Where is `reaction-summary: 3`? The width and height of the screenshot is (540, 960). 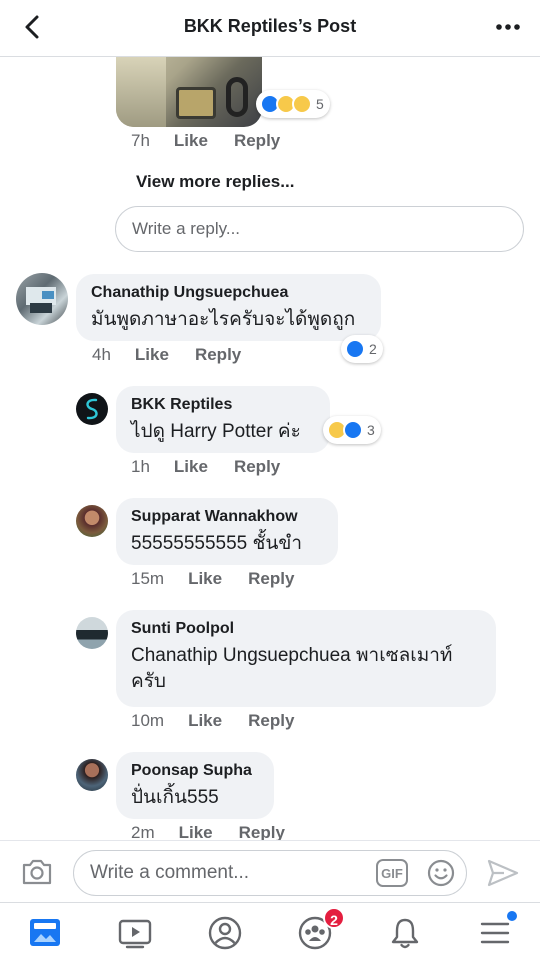 reaction-summary: 3 is located at coordinates (352, 430).